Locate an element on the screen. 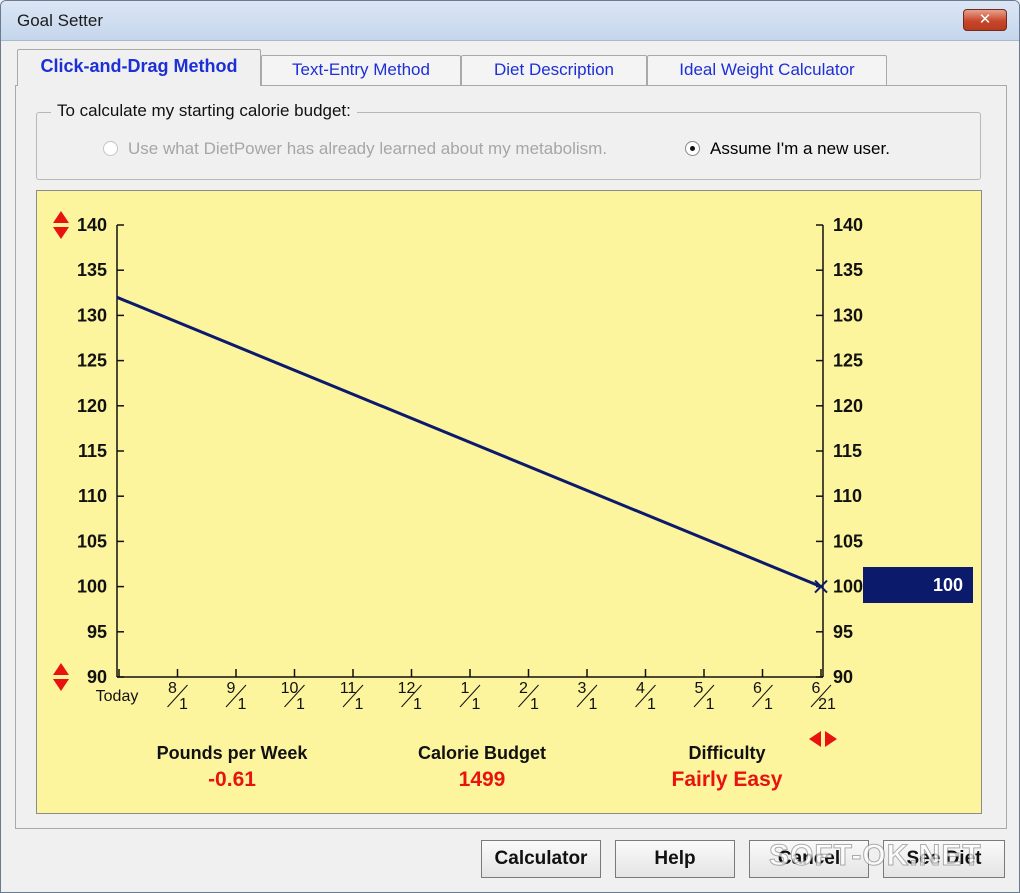 The width and height of the screenshot is (1020, 893). y-tick-label-right: 105 is located at coordinates (848, 541).